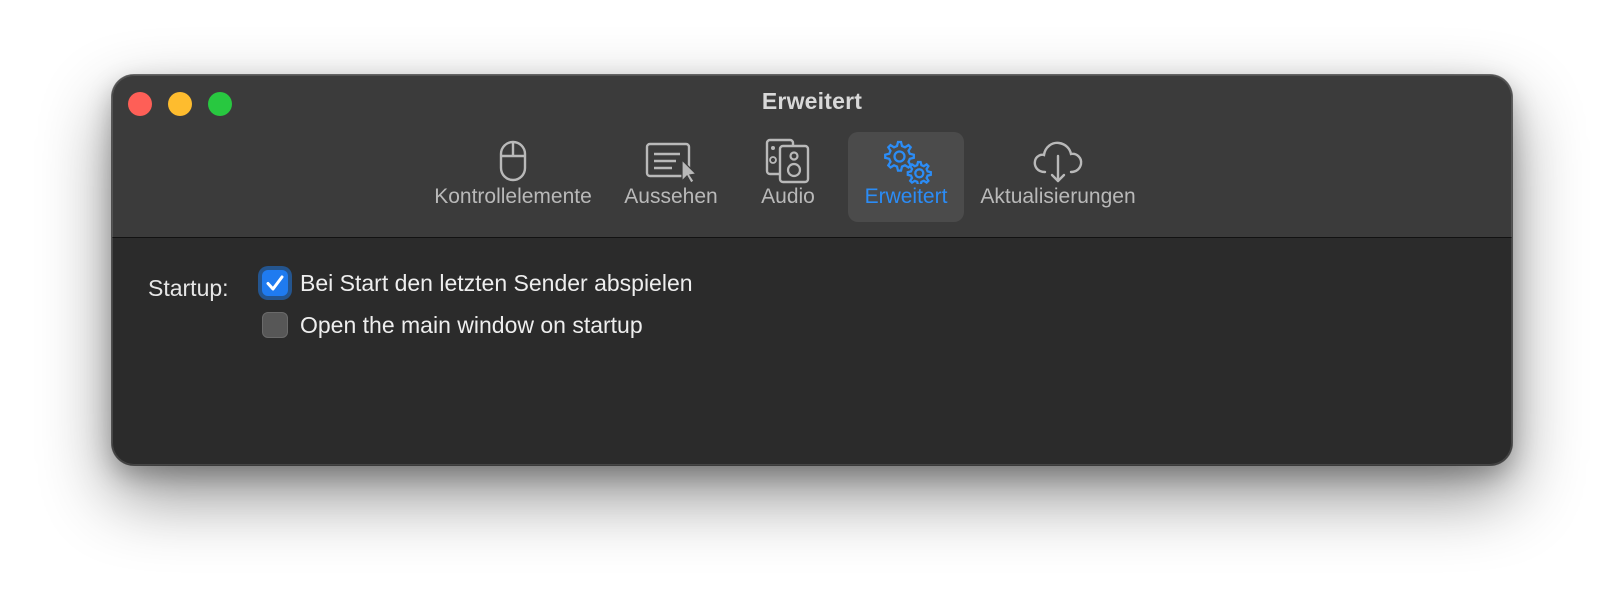 The width and height of the screenshot is (1624, 614). I want to click on mouse-icon, so click(513, 161).